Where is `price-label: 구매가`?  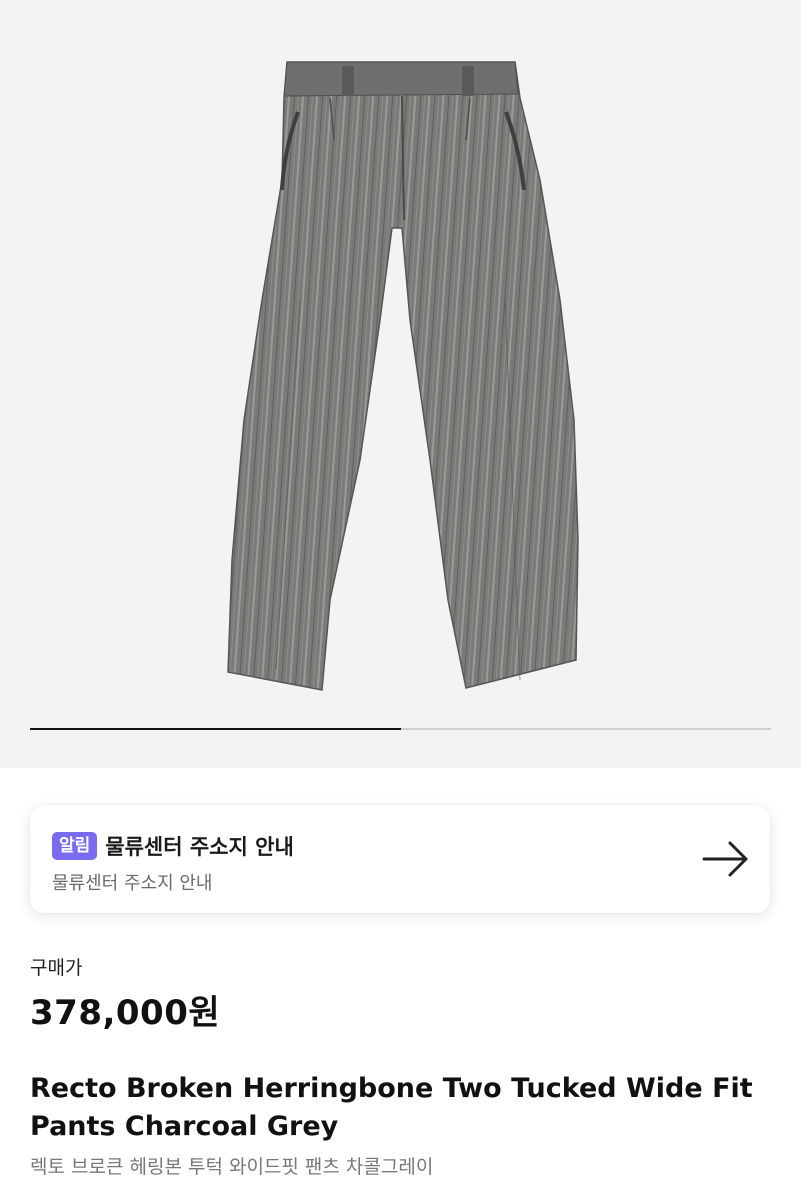 price-label: 구매가 is located at coordinates (56, 968).